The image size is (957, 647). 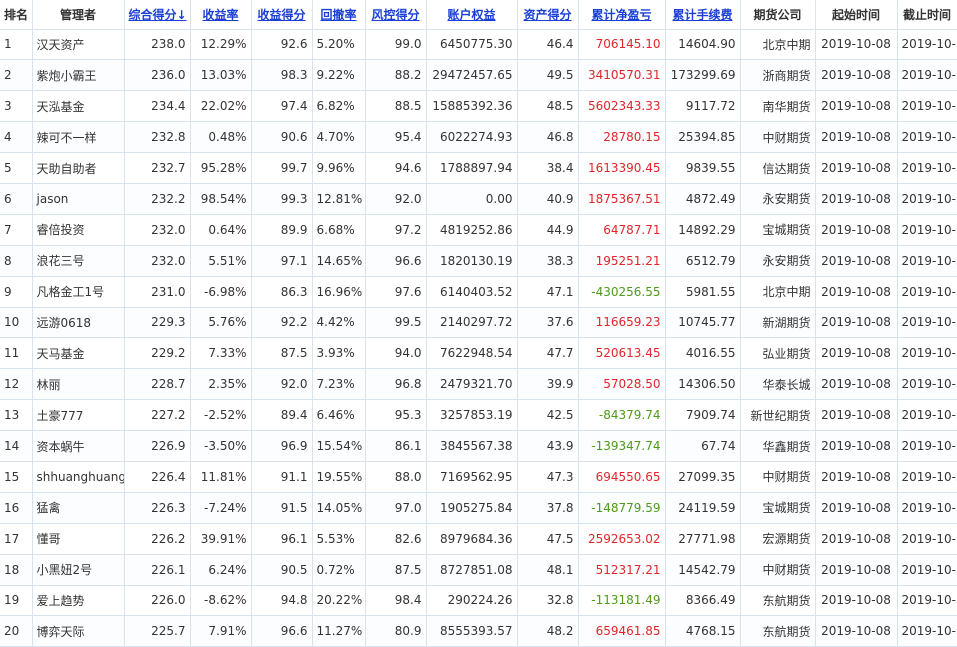 I want to click on cell-rank: 16, so click(x=16, y=507).